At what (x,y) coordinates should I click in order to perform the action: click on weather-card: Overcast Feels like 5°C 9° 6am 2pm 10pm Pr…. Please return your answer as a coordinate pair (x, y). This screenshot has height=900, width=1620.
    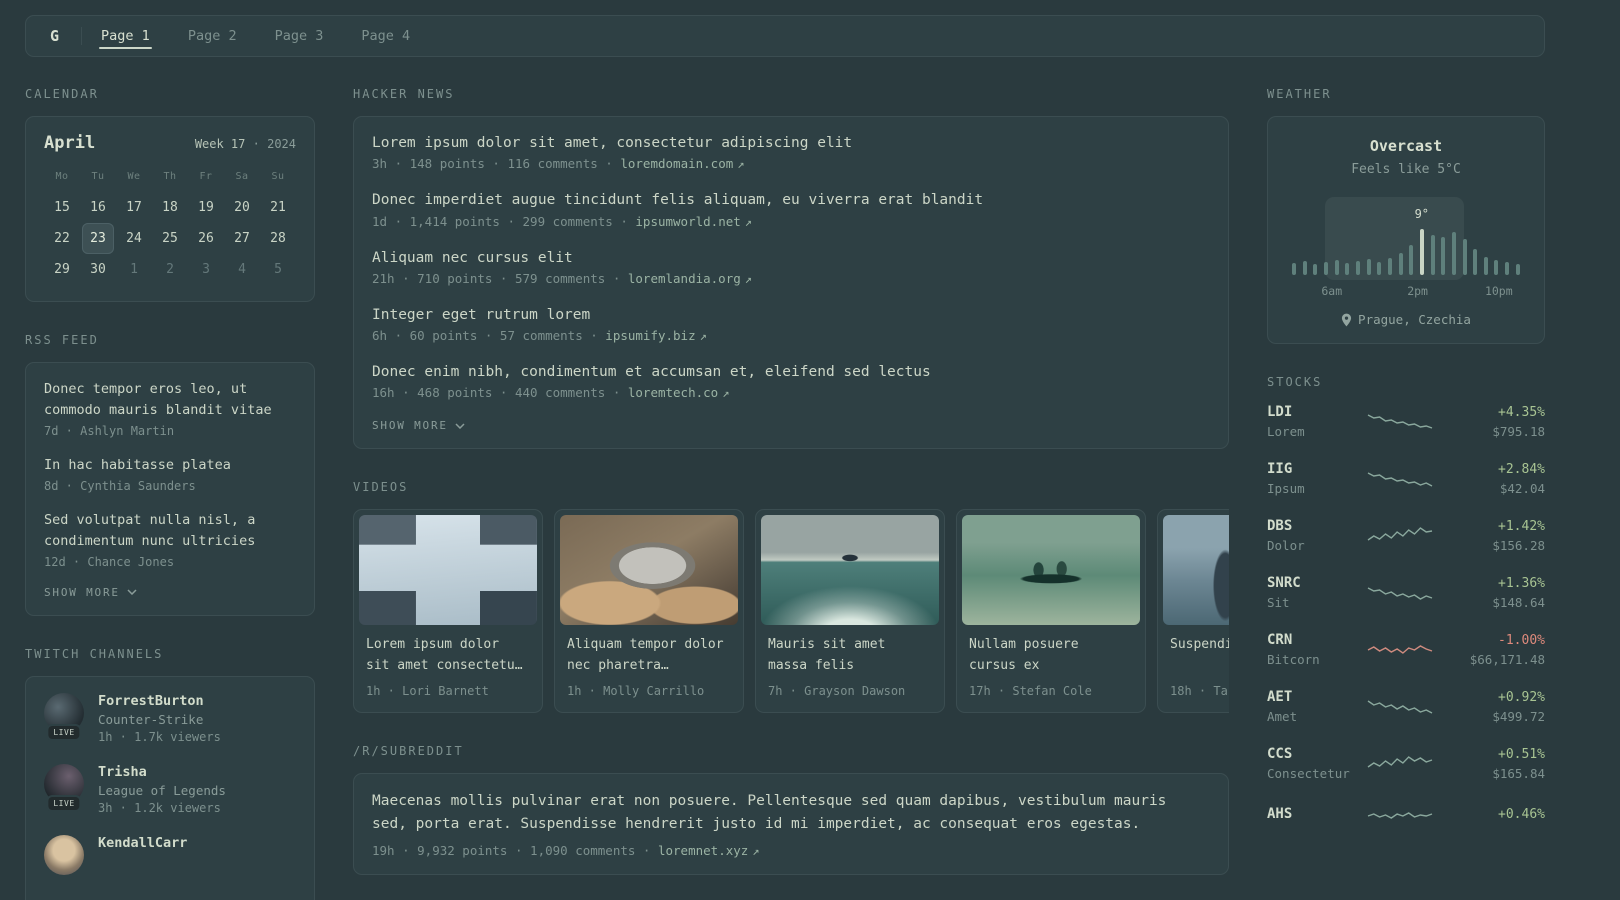
    Looking at the image, I should click on (1406, 230).